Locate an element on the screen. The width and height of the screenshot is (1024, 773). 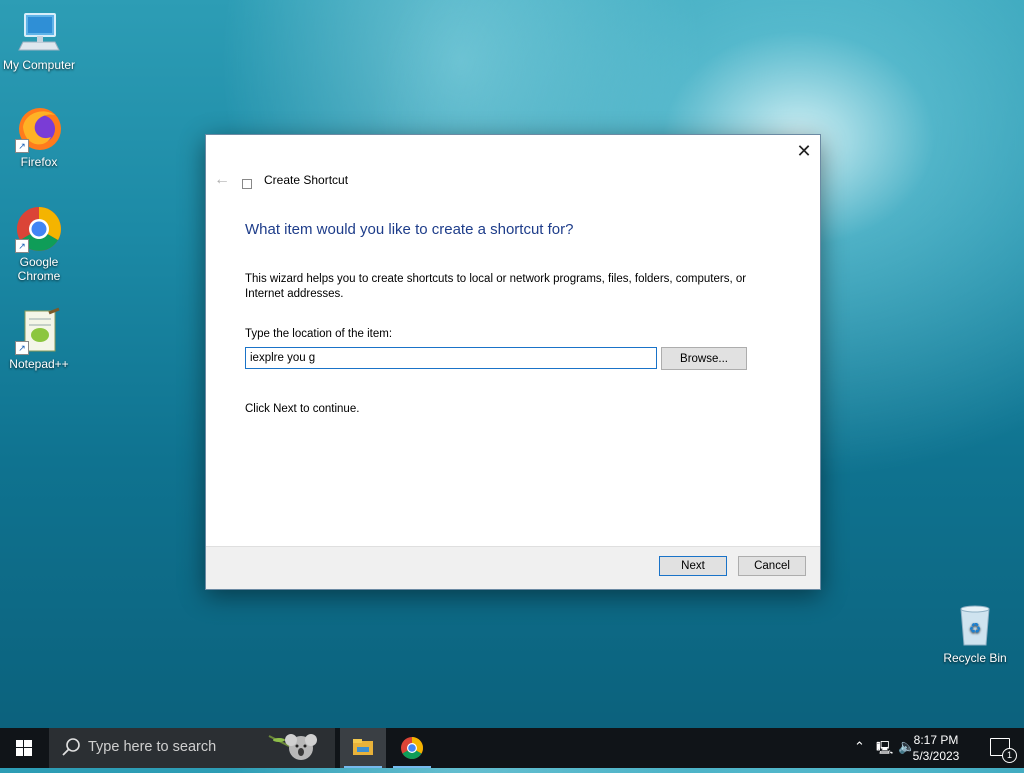
taskbar-search-box: Type here to search is located at coordinates (192, 748).